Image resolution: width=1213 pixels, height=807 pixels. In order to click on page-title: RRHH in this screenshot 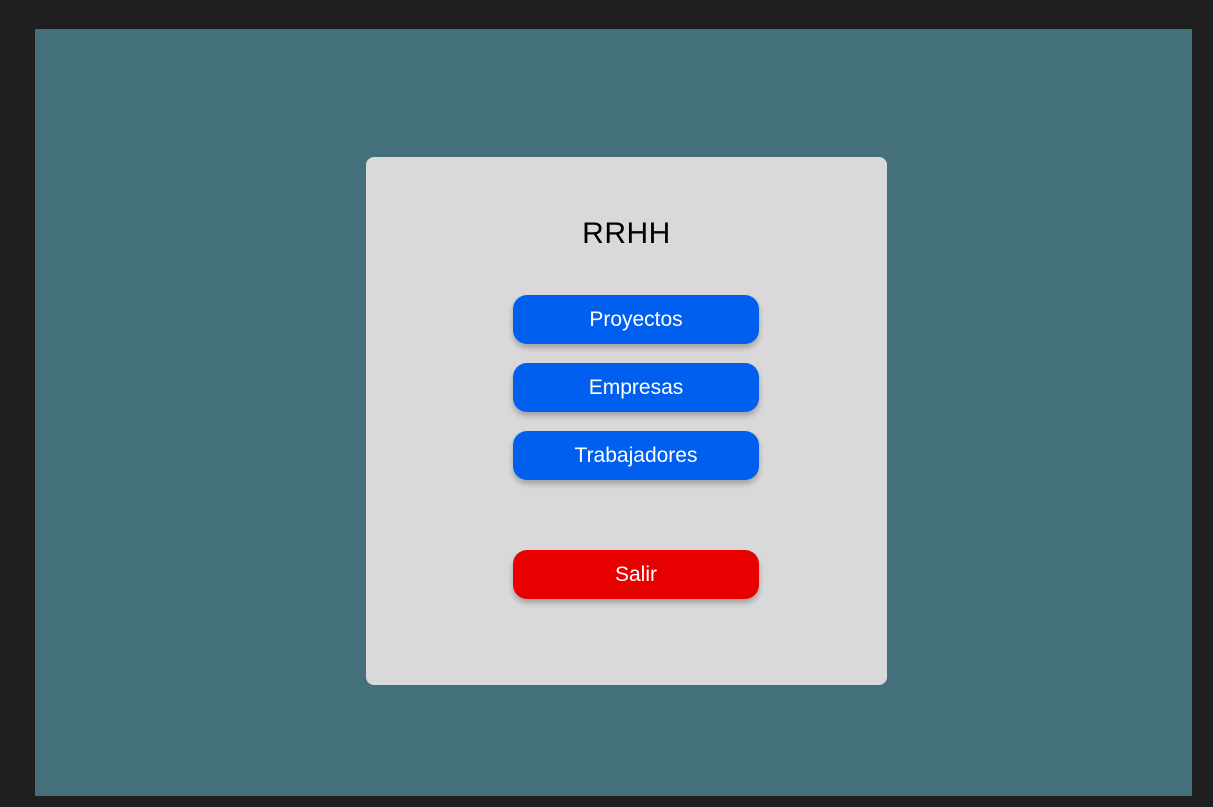, I will do `click(626, 233)`.